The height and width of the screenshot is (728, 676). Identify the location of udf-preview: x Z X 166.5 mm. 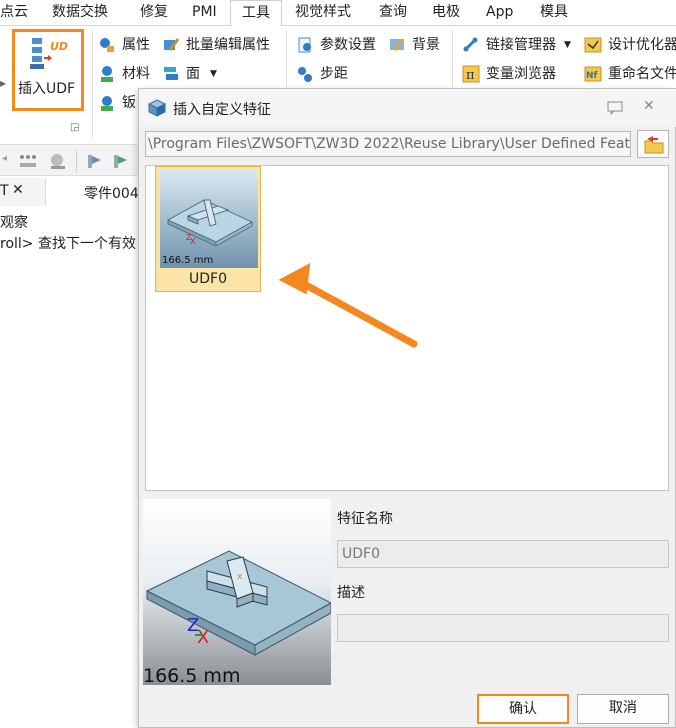
(237, 593).